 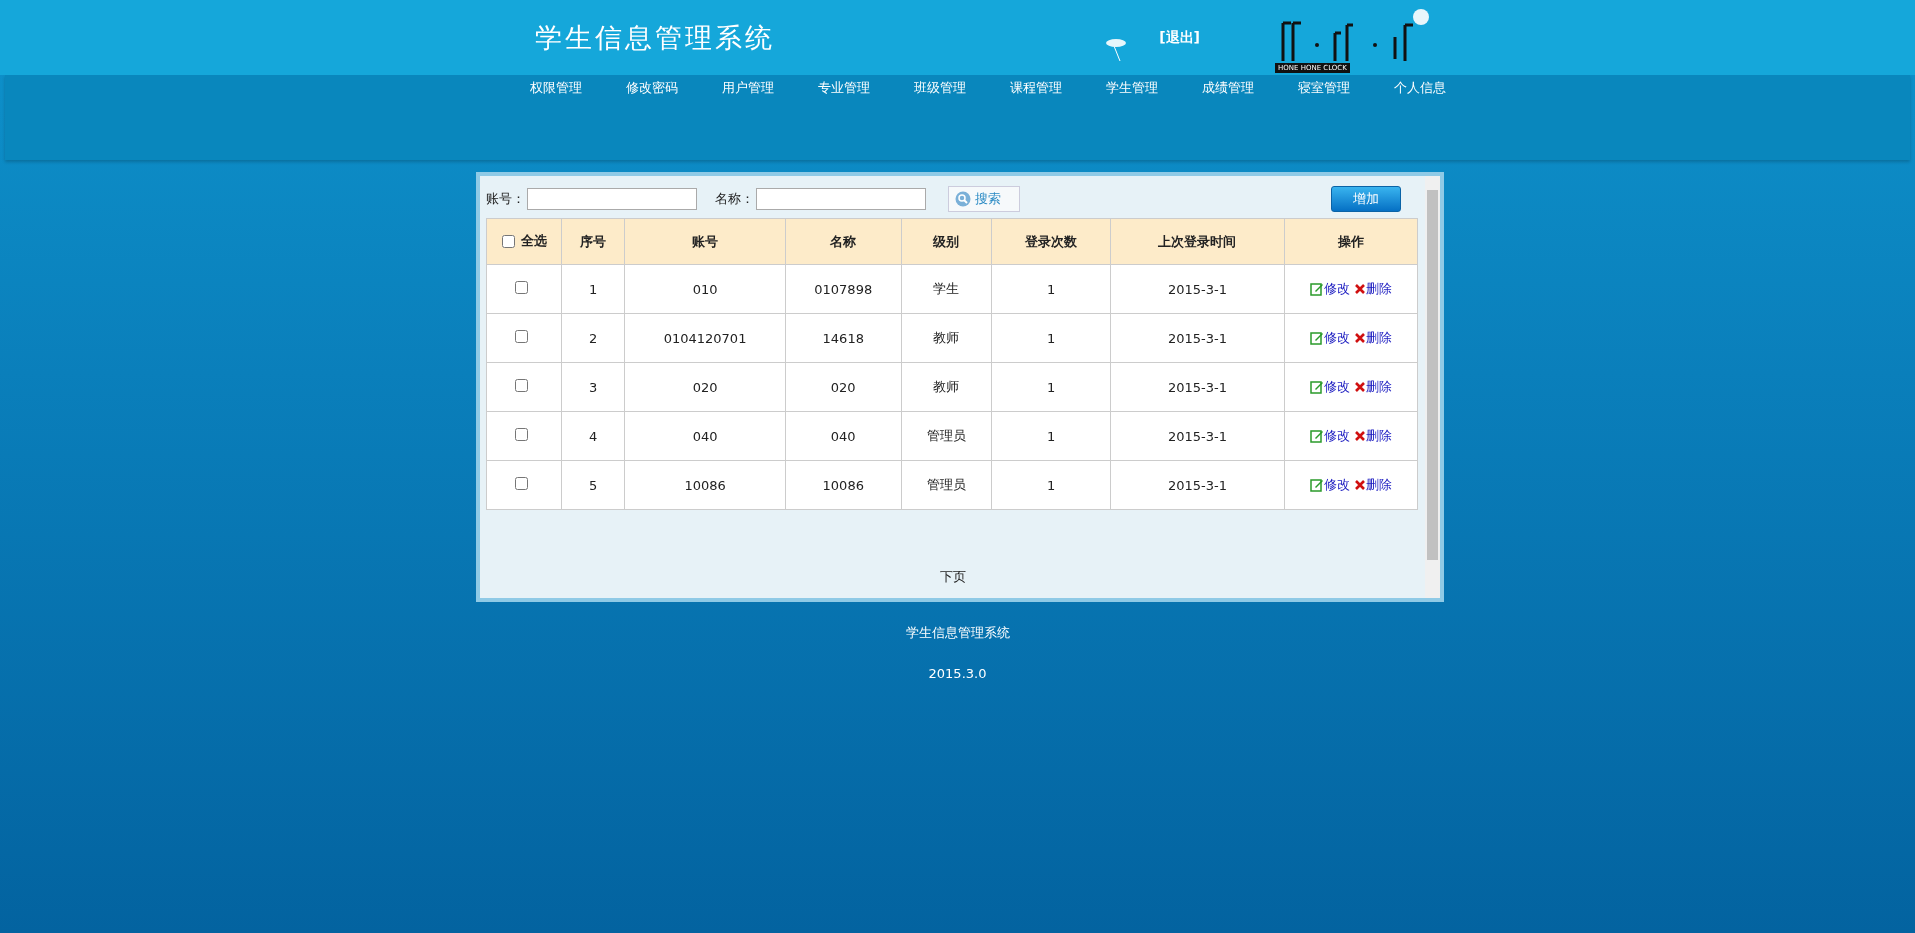 I want to click on nav-link: 学生管理, so click(x=1132, y=88).